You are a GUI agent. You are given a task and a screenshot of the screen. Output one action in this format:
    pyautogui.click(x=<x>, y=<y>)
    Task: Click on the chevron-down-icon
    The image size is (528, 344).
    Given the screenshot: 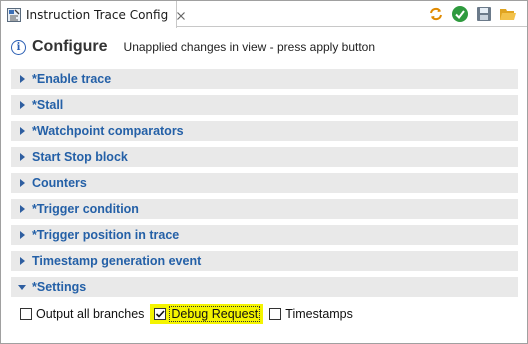 What is the action you would take?
    pyautogui.click(x=22, y=287)
    